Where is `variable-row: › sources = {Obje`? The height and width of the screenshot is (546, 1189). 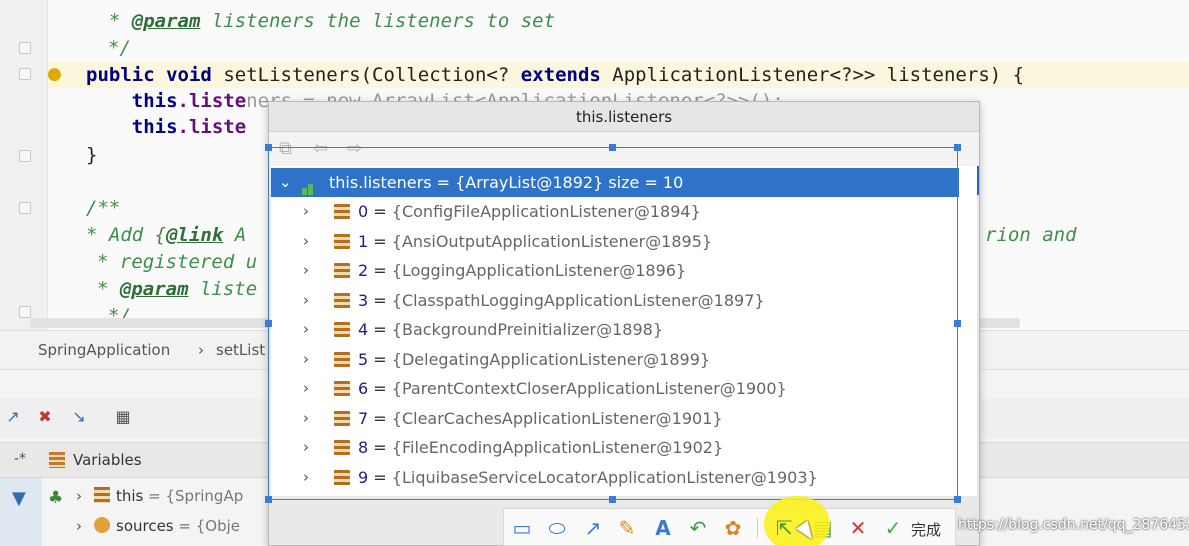
variable-row: › sources = {Obje is located at coordinates (158, 526).